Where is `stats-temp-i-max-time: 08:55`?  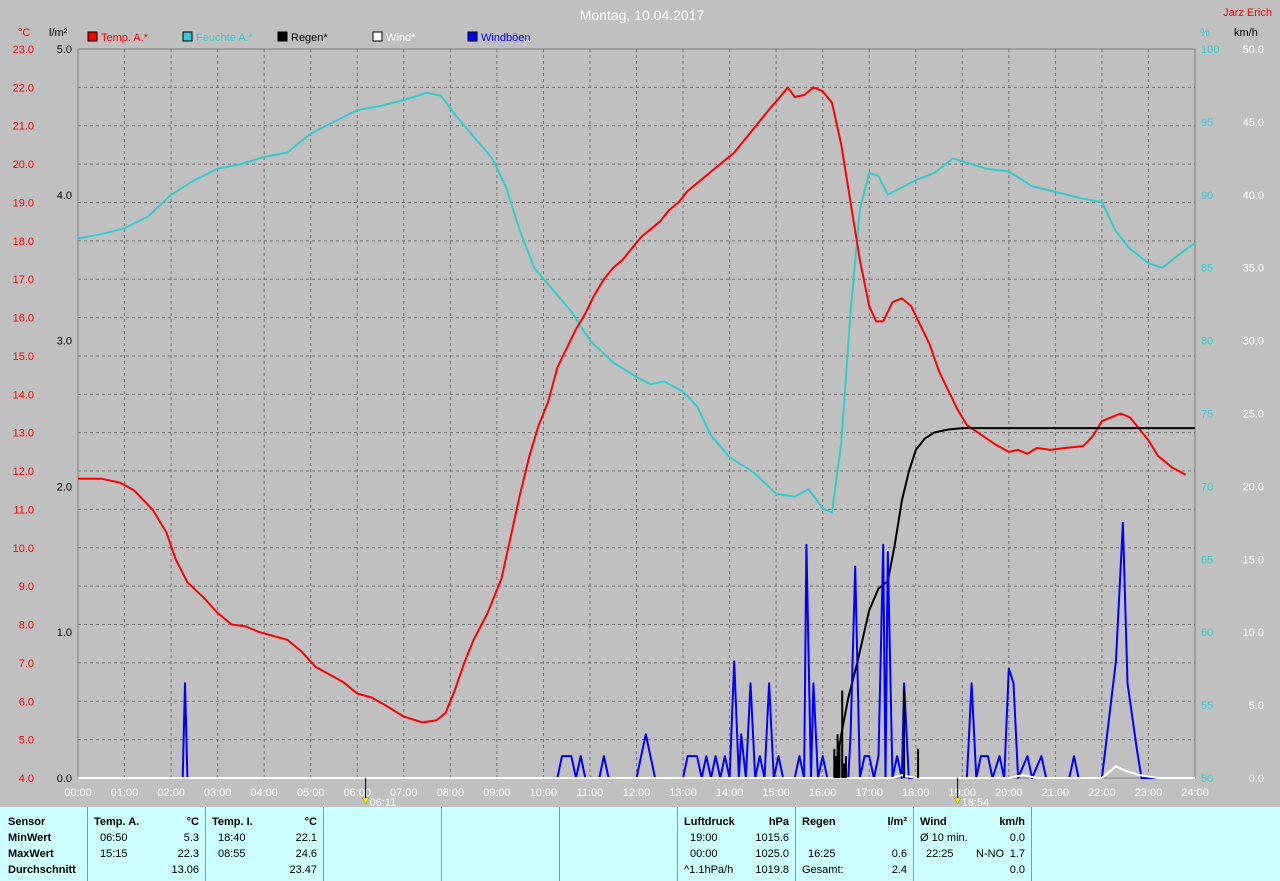 stats-temp-i-max-time: 08:55 is located at coordinates (232, 854).